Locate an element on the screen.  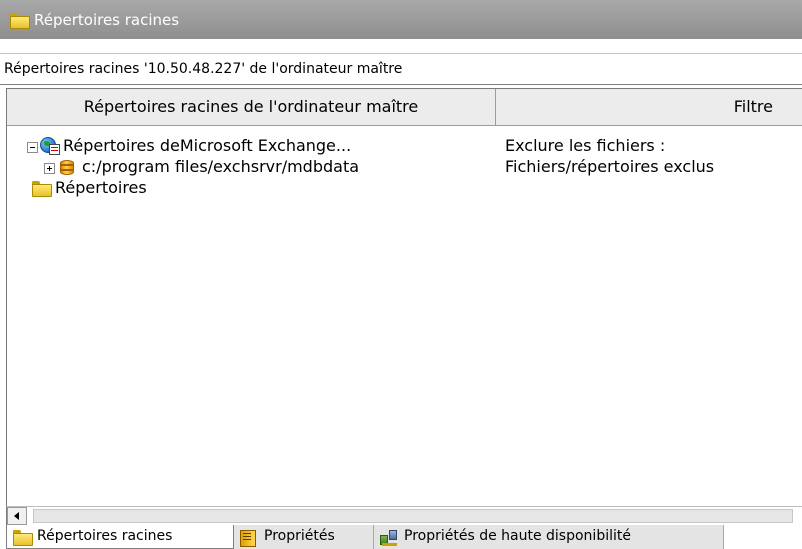
window-title: Répertoires racines is located at coordinates (107, 19).